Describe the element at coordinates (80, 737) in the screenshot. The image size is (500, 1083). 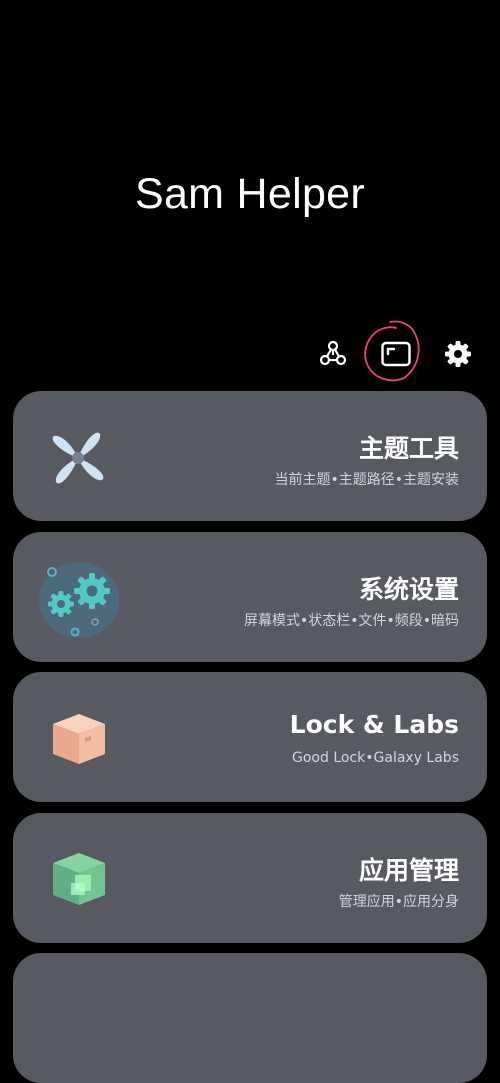
I see `box-icon` at that location.